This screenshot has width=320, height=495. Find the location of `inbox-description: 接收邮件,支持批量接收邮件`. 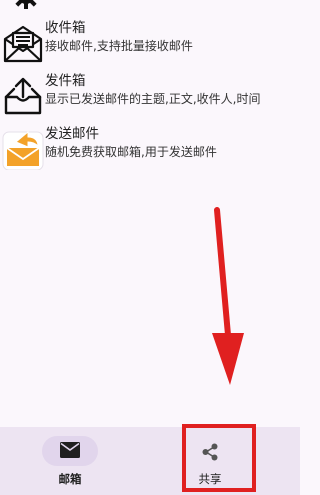

inbox-description: 接收邮件,支持批量接收邮件 is located at coordinates (119, 46).